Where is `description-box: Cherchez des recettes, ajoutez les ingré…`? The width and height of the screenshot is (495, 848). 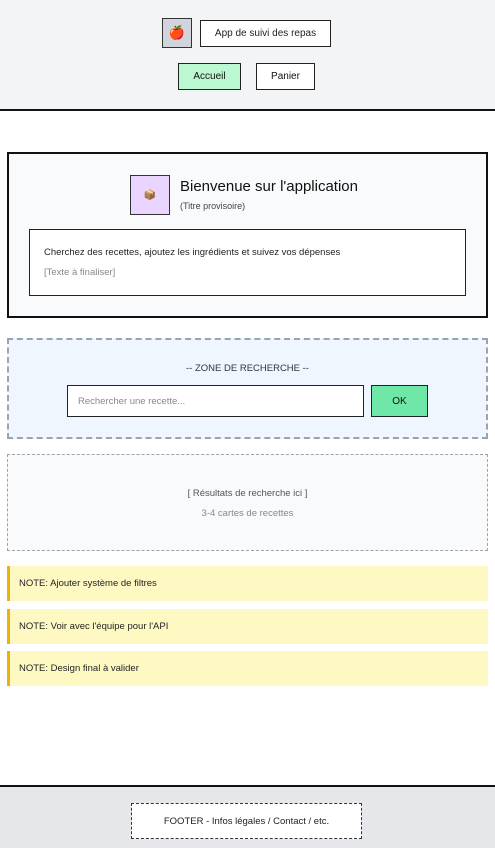 description-box: Cherchez des recettes, ajoutez les ingré… is located at coordinates (247, 262).